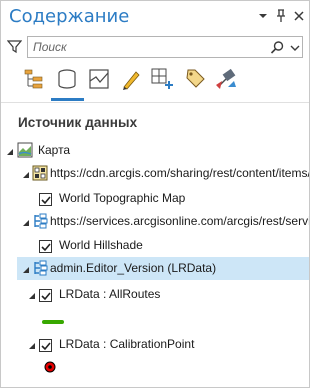 The width and height of the screenshot is (320, 388). Describe the element at coordinates (50, 368) in the screenshot. I see `point-symbol-icon` at that location.